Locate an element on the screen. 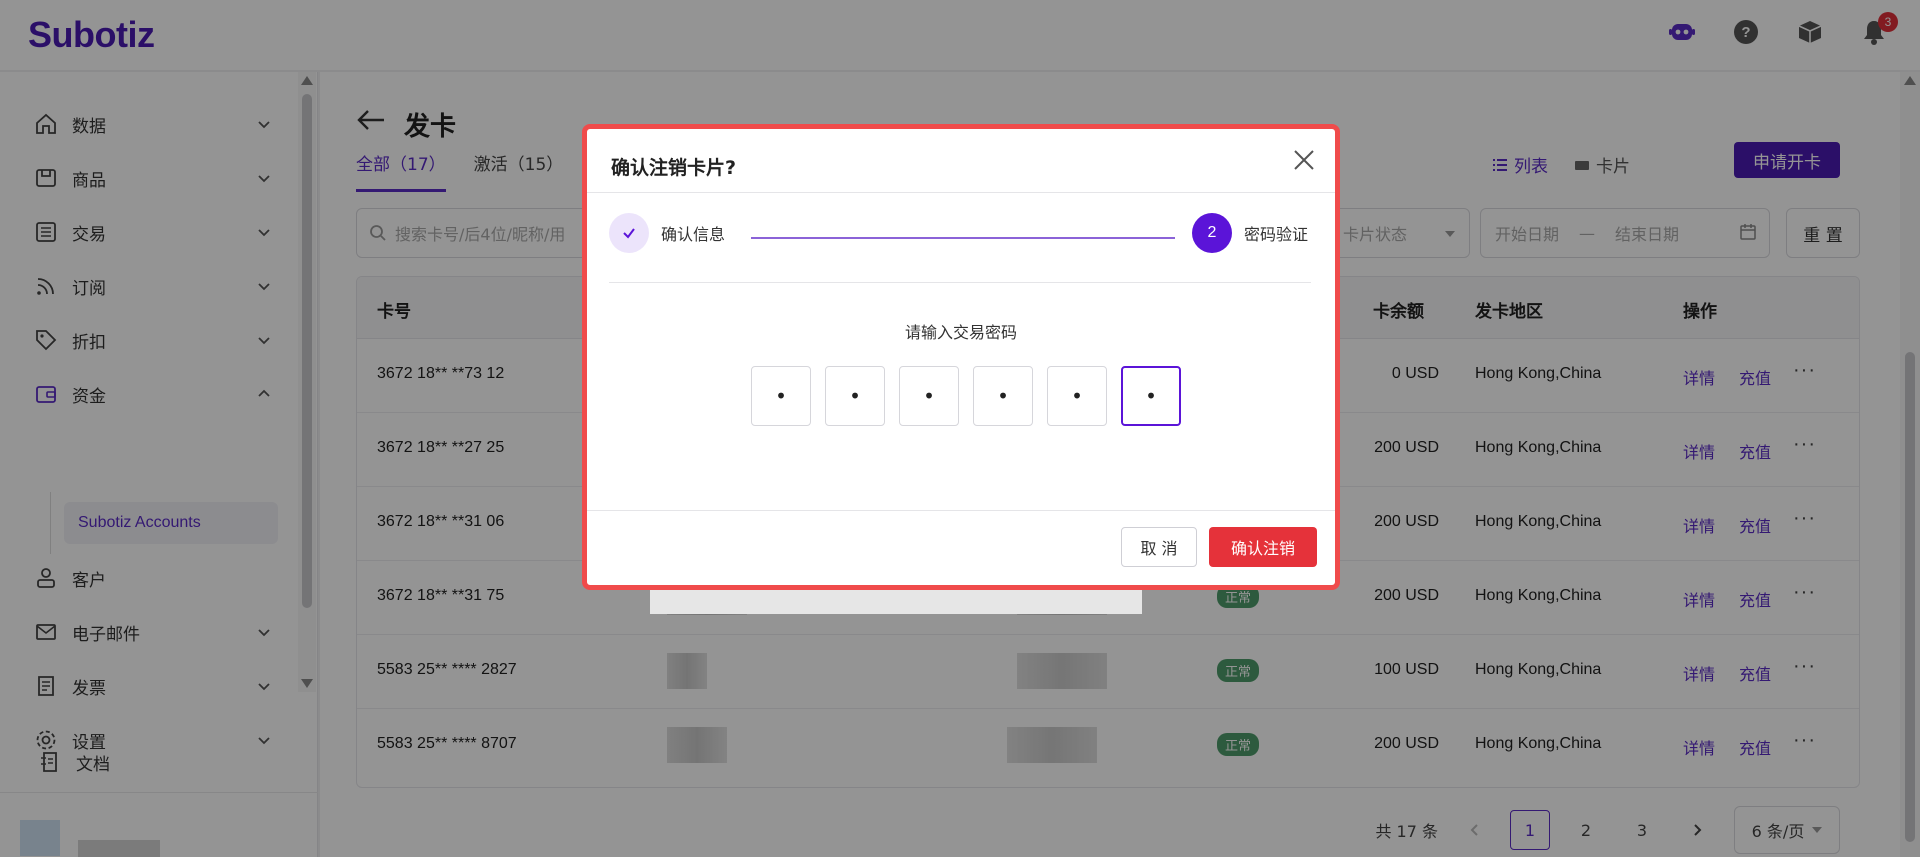  step-confirm-info: 确认信息 is located at coordinates (667, 233).